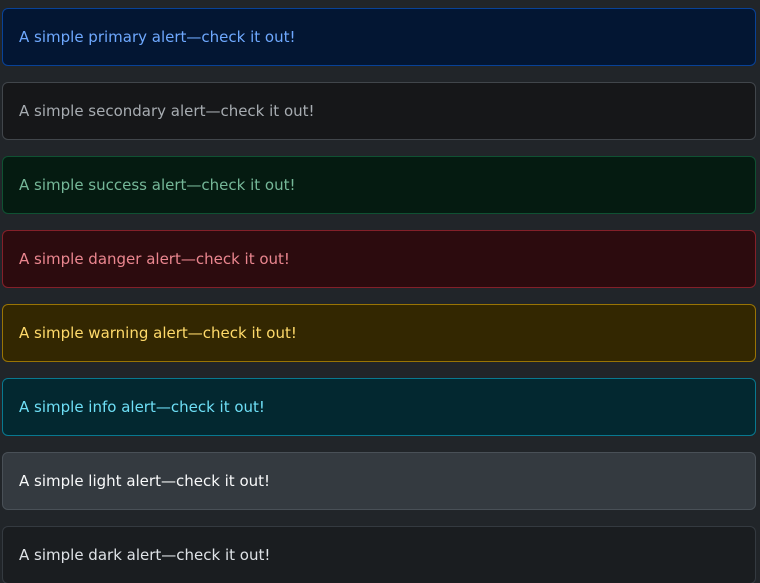 Image resolution: width=760 pixels, height=583 pixels. I want to click on alert-secondary-text: A simple secondary alert—check it out!, so click(167, 110).